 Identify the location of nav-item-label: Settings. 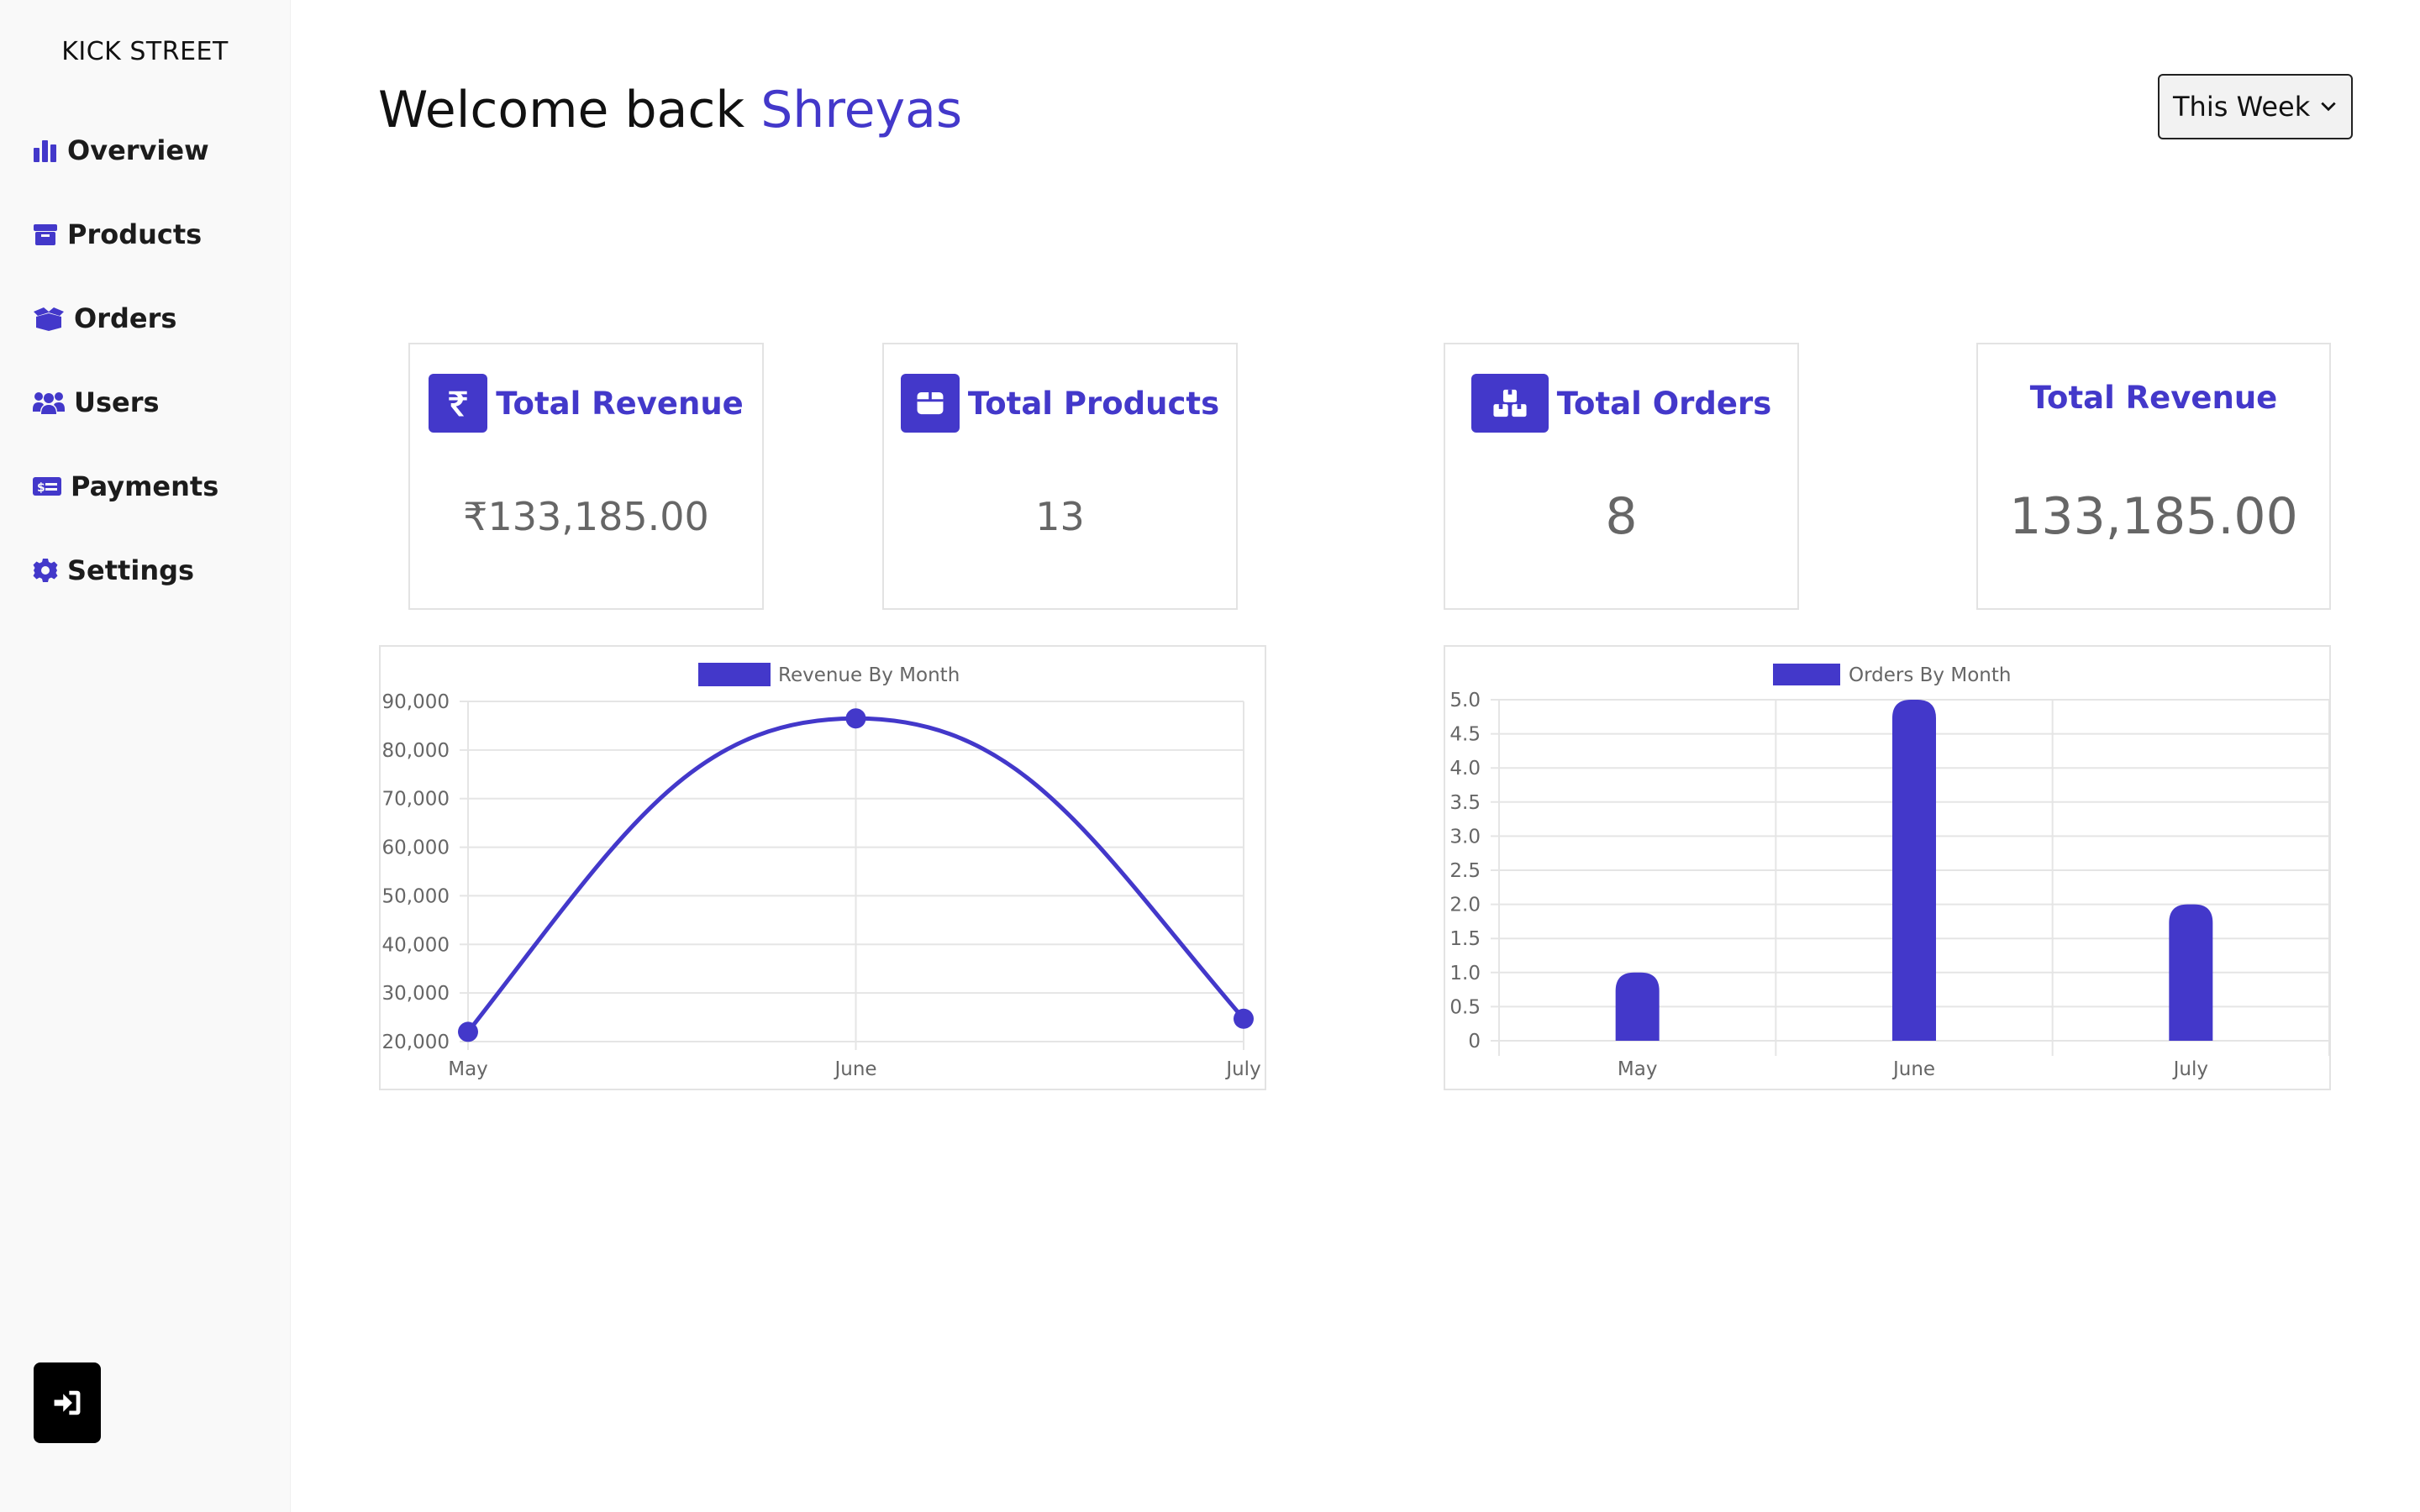
(131, 570).